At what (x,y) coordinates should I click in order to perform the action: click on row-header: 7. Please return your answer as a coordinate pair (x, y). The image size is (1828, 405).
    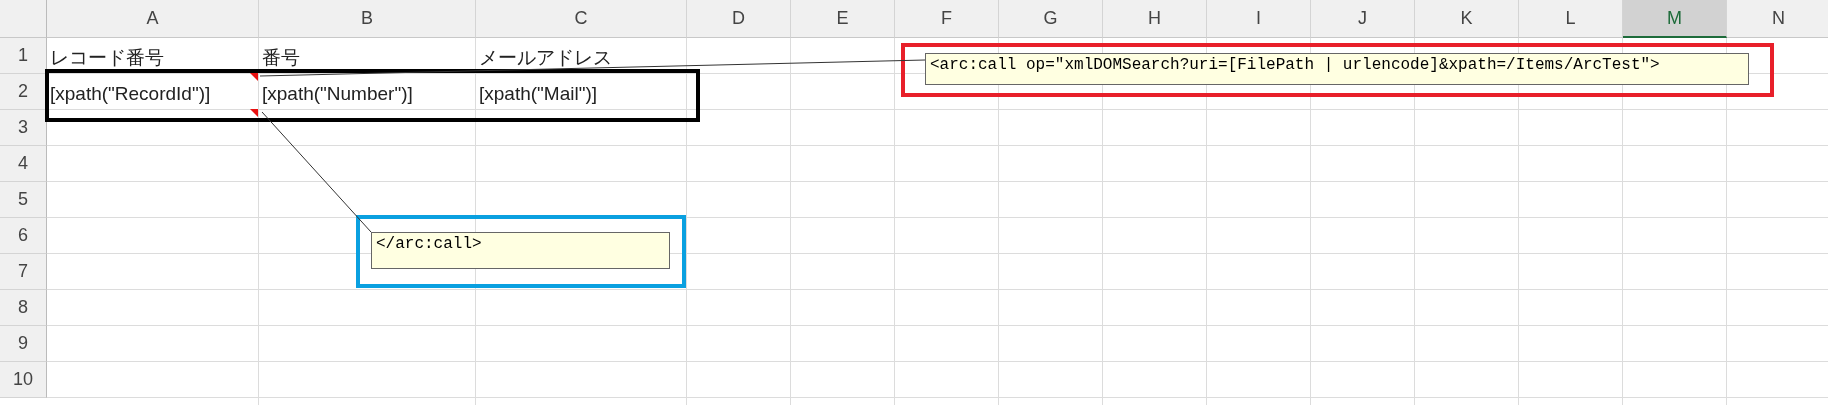
    Looking at the image, I should click on (23, 272).